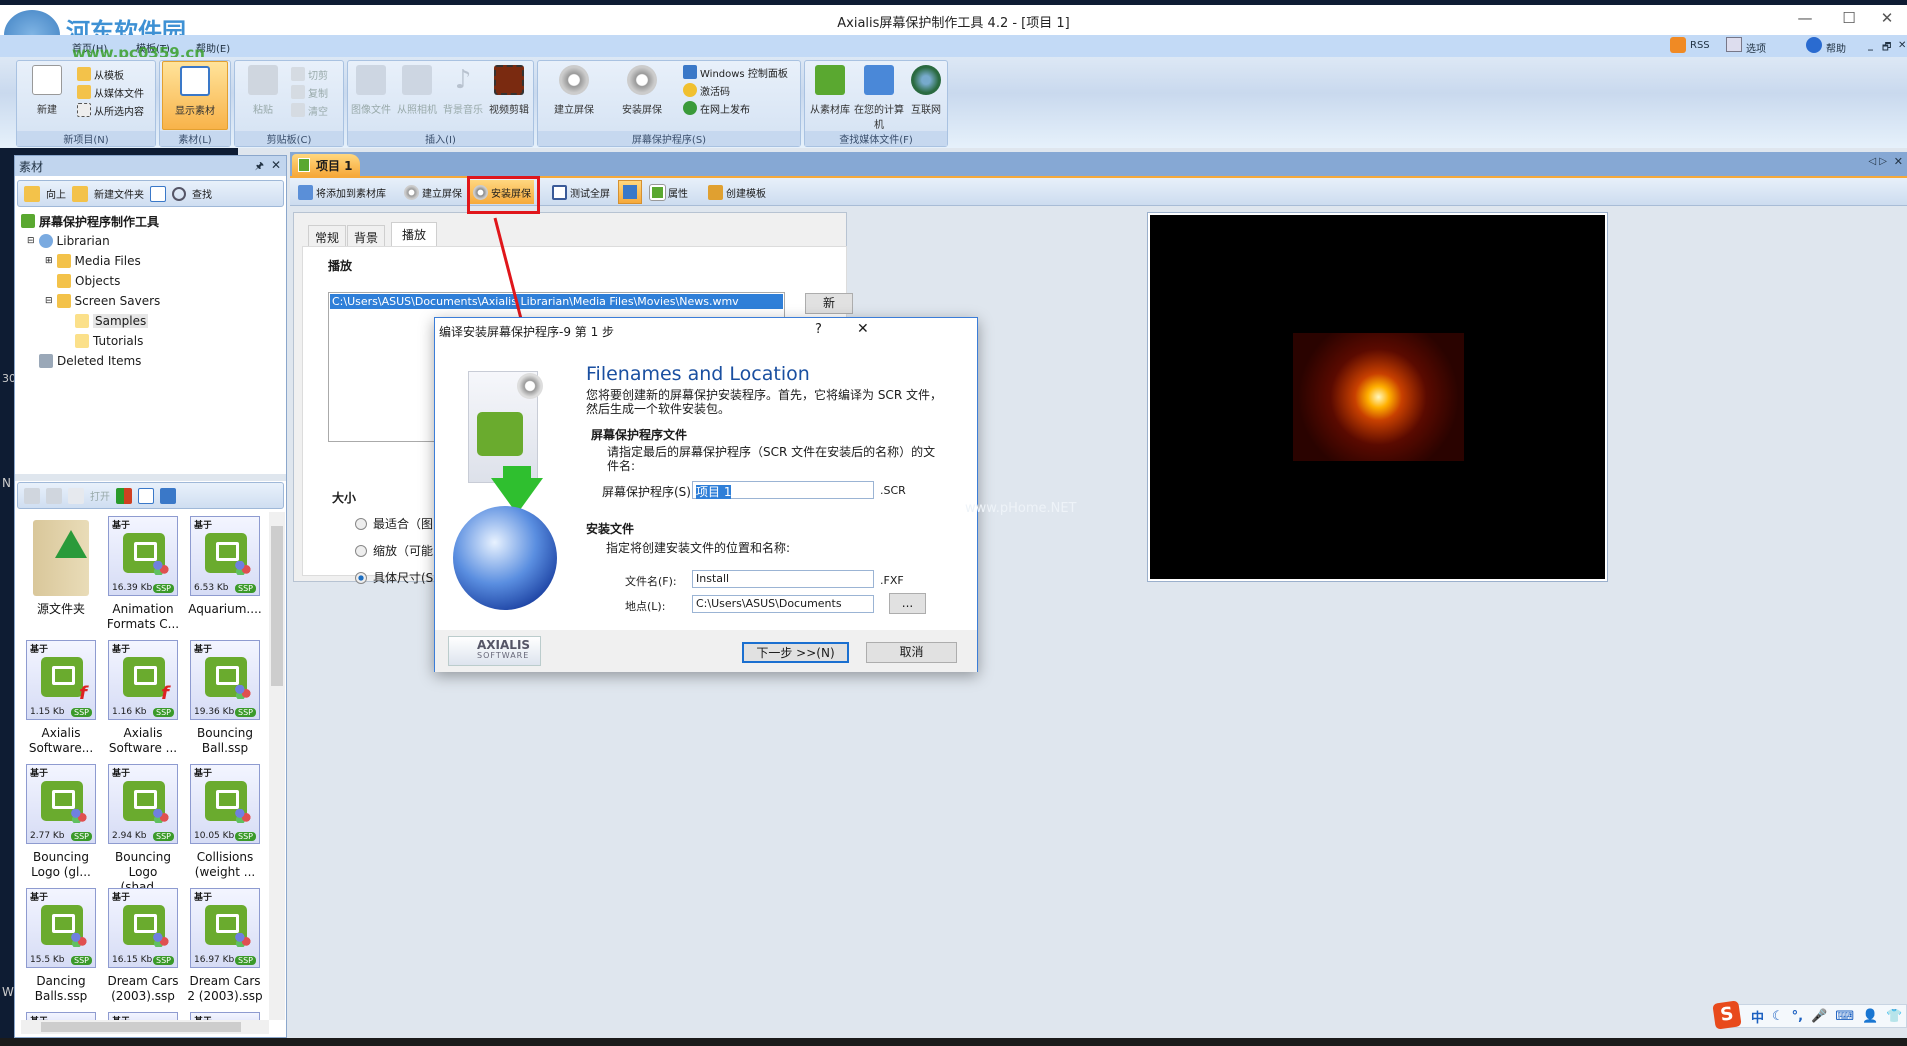 Image resolution: width=1907 pixels, height=1046 pixels. Describe the element at coordinates (110, 74) in the screenshot. I see `from-template-button: 从模板` at that location.